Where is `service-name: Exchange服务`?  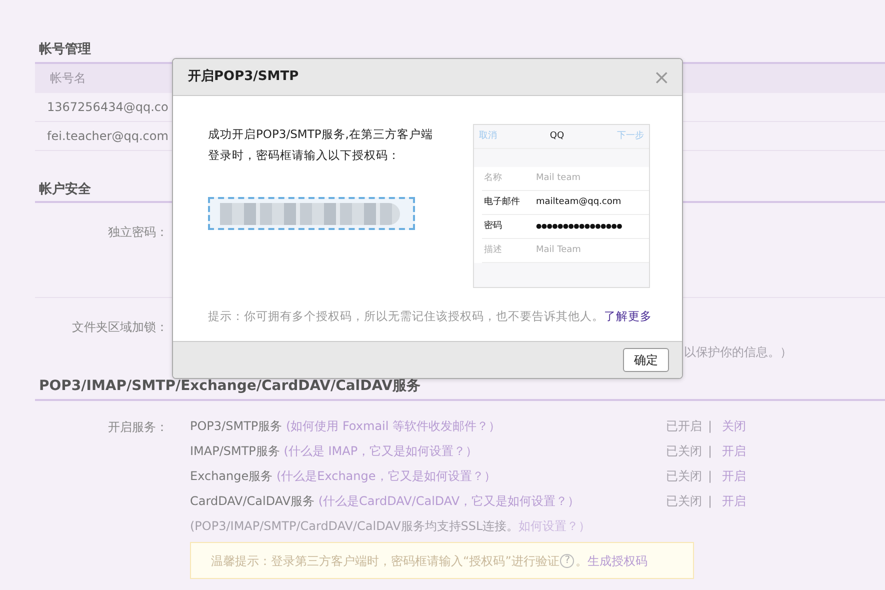 service-name: Exchange服务 is located at coordinates (232, 475).